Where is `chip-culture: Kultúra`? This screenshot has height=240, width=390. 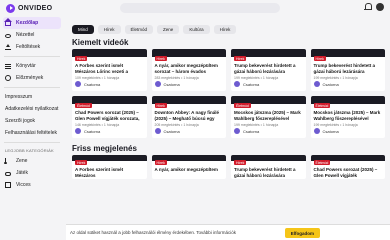 chip-culture: Kultúra is located at coordinates (196, 29).